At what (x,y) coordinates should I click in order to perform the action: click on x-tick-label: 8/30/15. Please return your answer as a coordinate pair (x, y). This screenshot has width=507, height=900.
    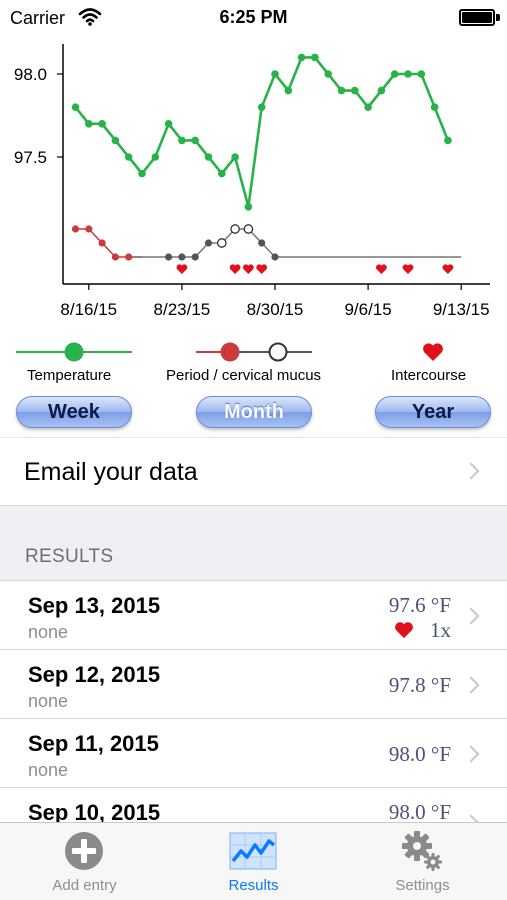
    Looking at the image, I should click on (275, 309).